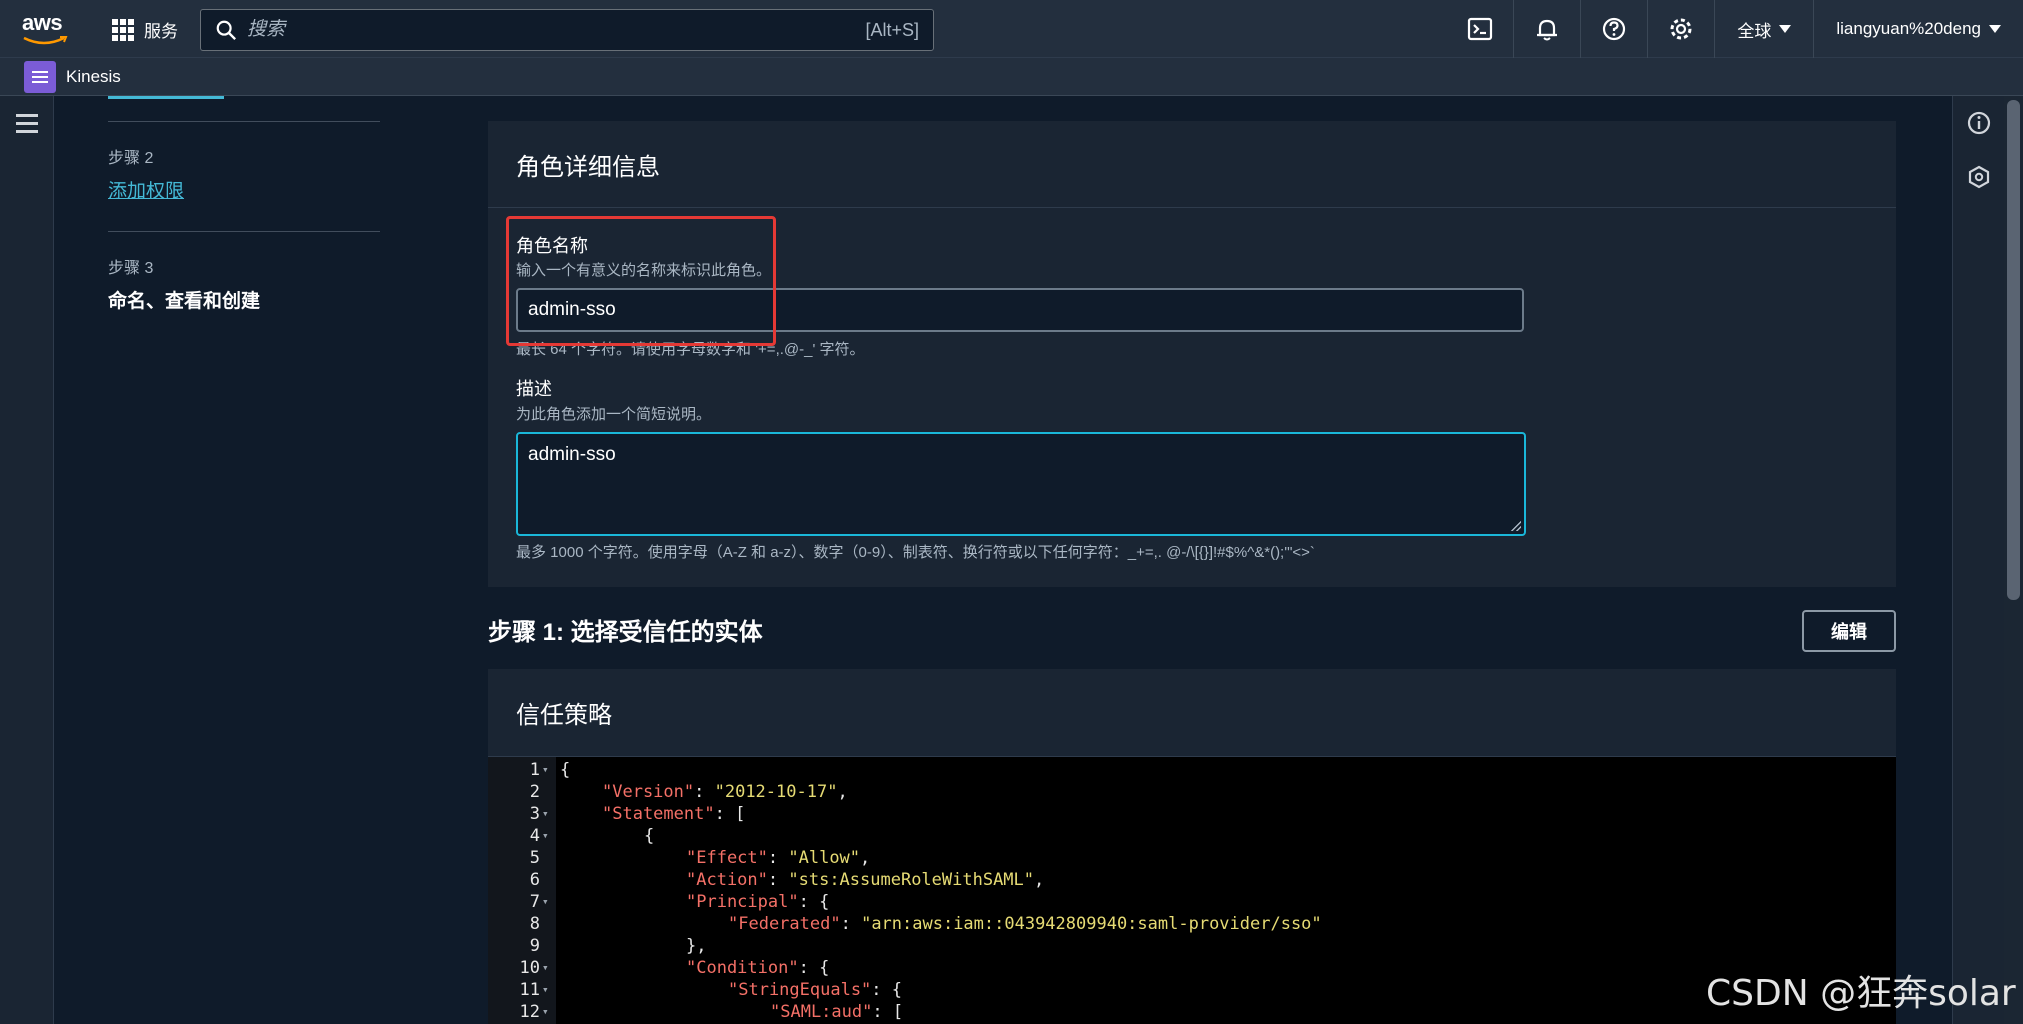 The image size is (2023, 1024). I want to click on description-value: admin-sso, so click(572, 454).